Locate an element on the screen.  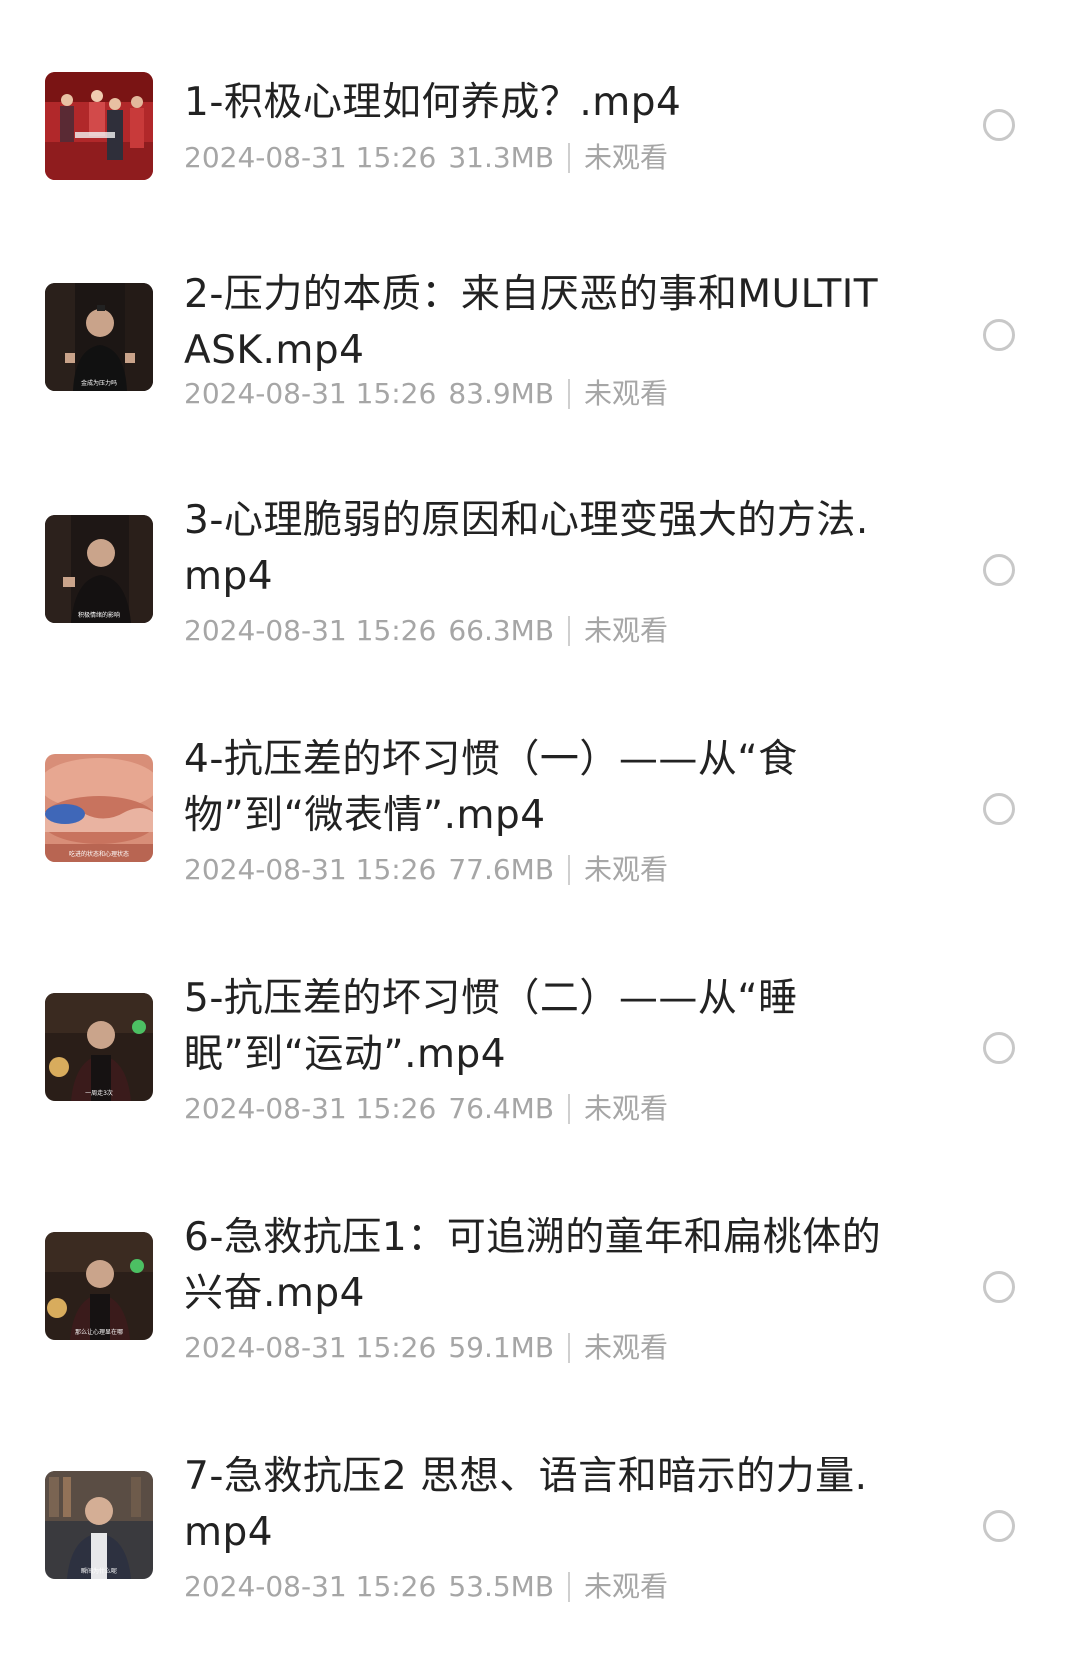
file-name: 3-心理脆弱的原因和心理变强大的方法.mp4 is located at coordinates (526, 548).